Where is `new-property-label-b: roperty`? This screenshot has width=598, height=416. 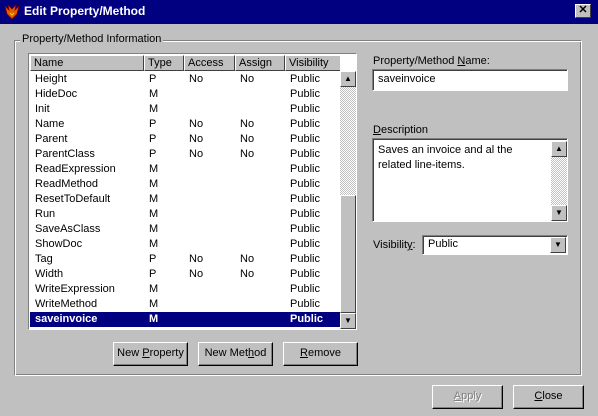 new-property-label-b: roperty is located at coordinates (166, 353).